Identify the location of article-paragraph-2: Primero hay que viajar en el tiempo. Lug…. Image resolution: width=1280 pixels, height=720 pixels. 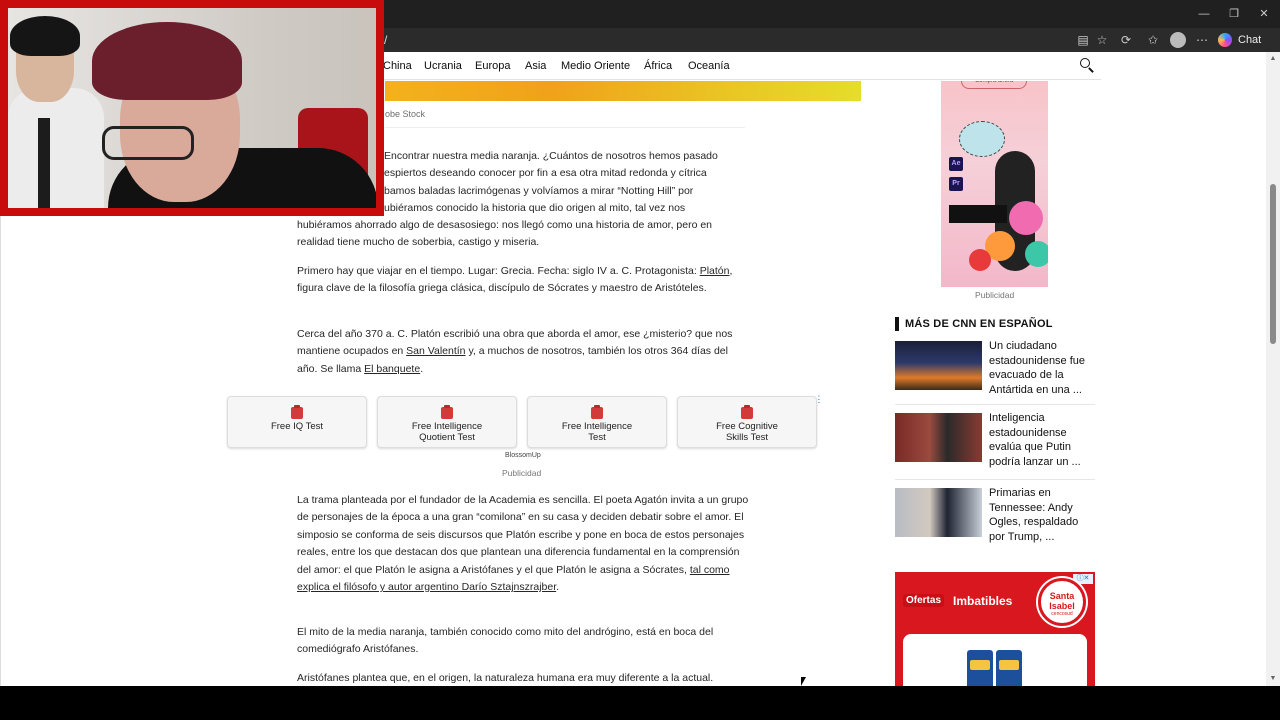
(523, 280).